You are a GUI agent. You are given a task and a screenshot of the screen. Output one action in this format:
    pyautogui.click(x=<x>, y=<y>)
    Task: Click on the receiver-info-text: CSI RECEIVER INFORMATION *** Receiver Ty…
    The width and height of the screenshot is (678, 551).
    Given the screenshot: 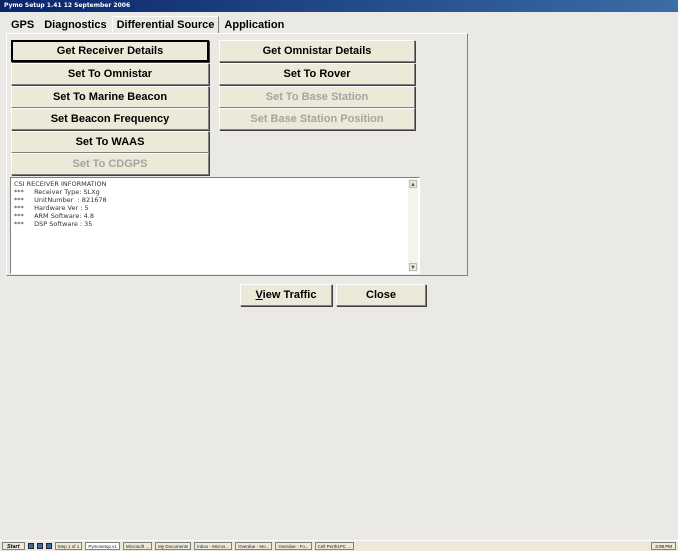 What is the action you would take?
    pyautogui.click(x=60, y=204)
    